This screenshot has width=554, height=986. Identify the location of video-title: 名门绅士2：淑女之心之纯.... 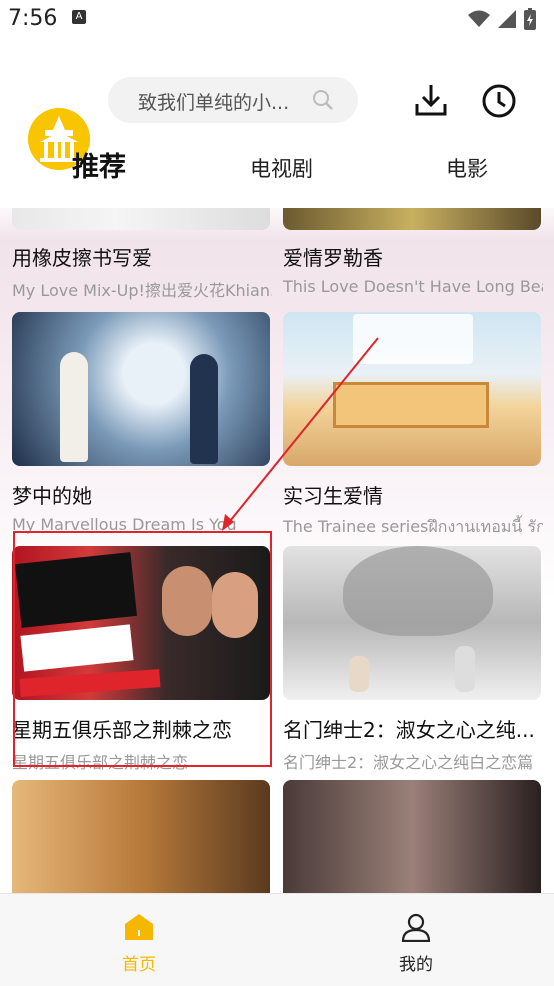
(413, 728).